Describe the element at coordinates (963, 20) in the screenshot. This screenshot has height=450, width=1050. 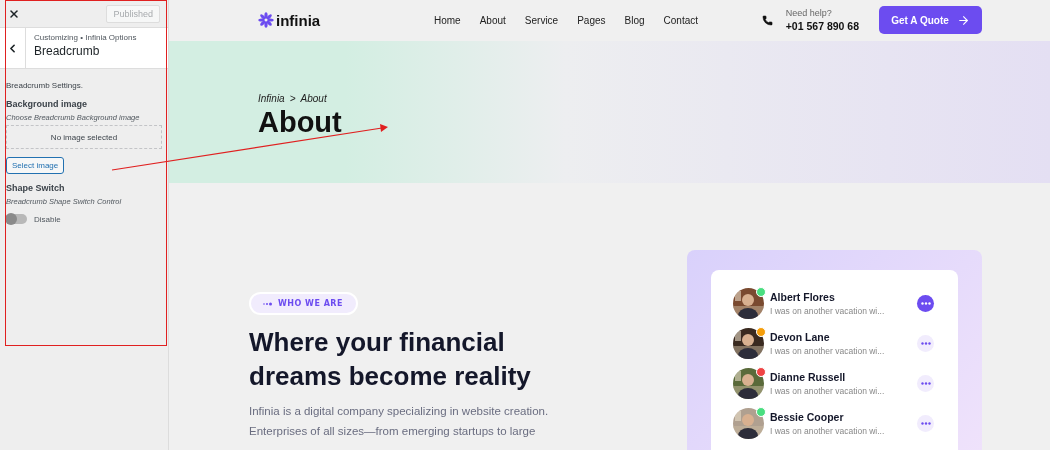
I see `arrow-right-icon` at that location.